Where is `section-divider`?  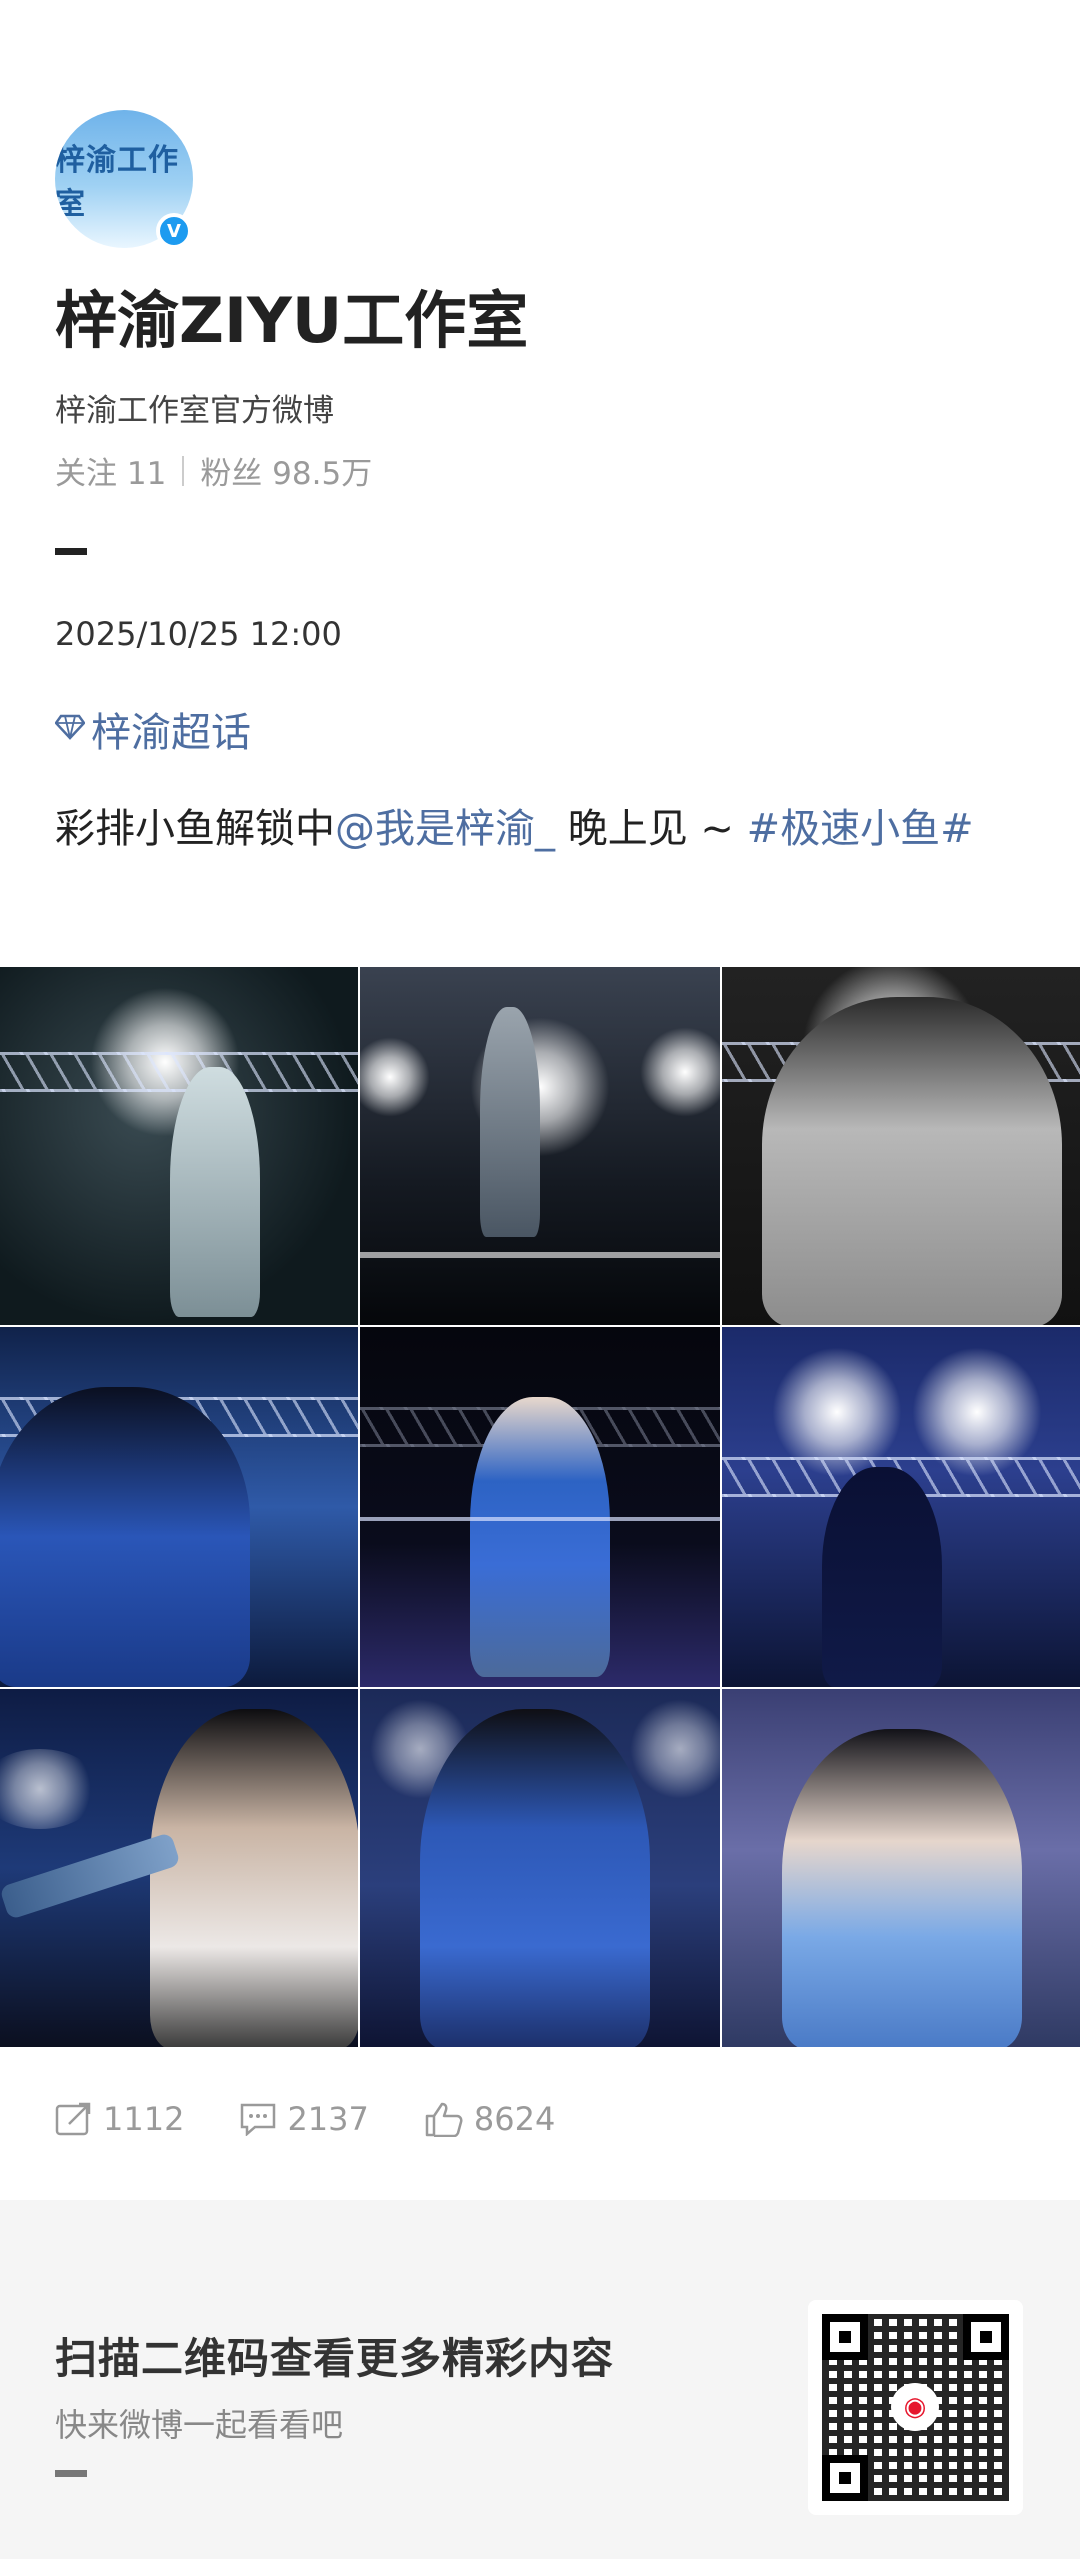 section-divider is located at coordinates (71, 551).